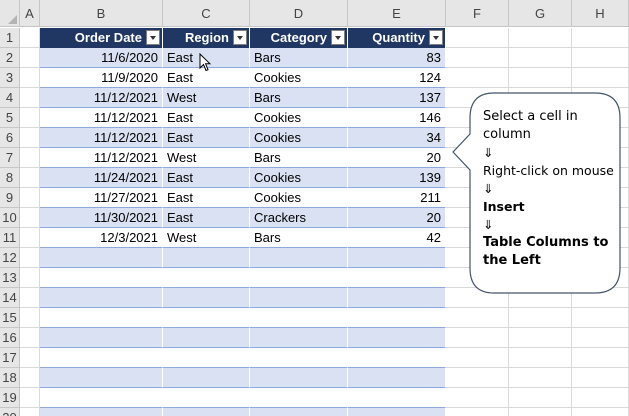 The height and width of the screenshot is (416, 629). I want to click on cell-h1, so click(600, 38).